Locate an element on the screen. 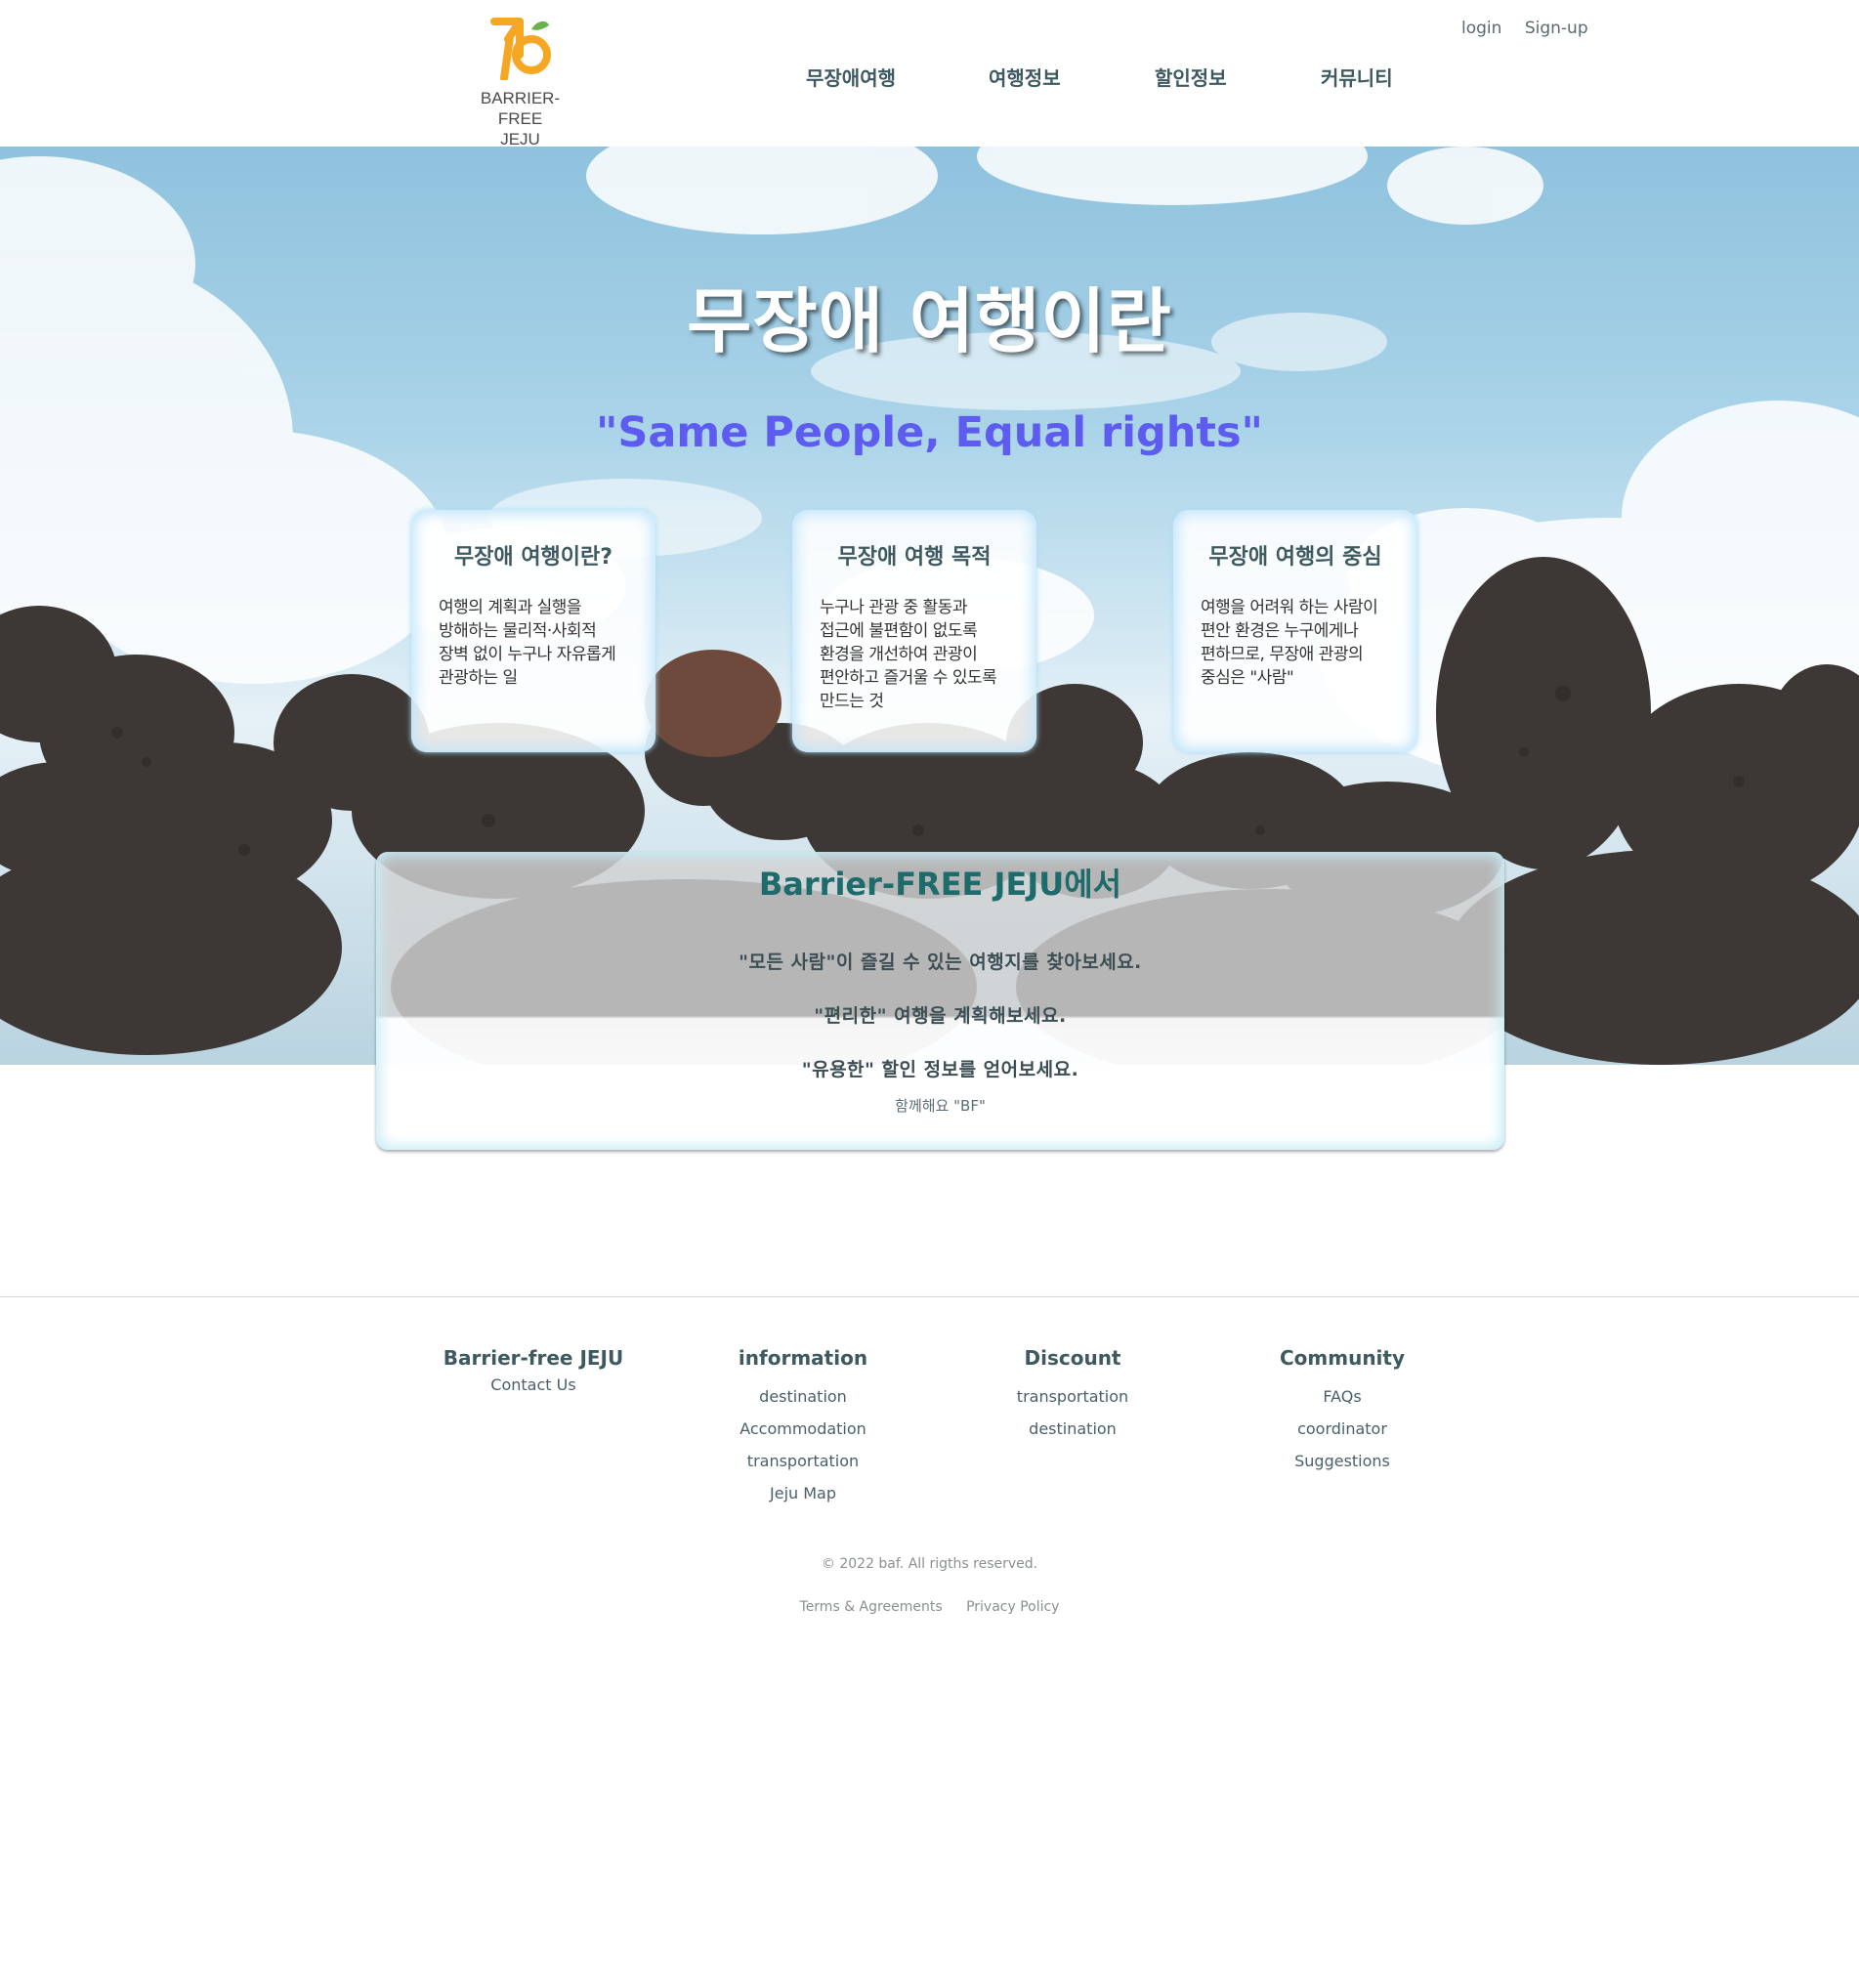 The image size is (1859, 1988). footer-link-transportation: transportation is located at coordinates (803, 1461).